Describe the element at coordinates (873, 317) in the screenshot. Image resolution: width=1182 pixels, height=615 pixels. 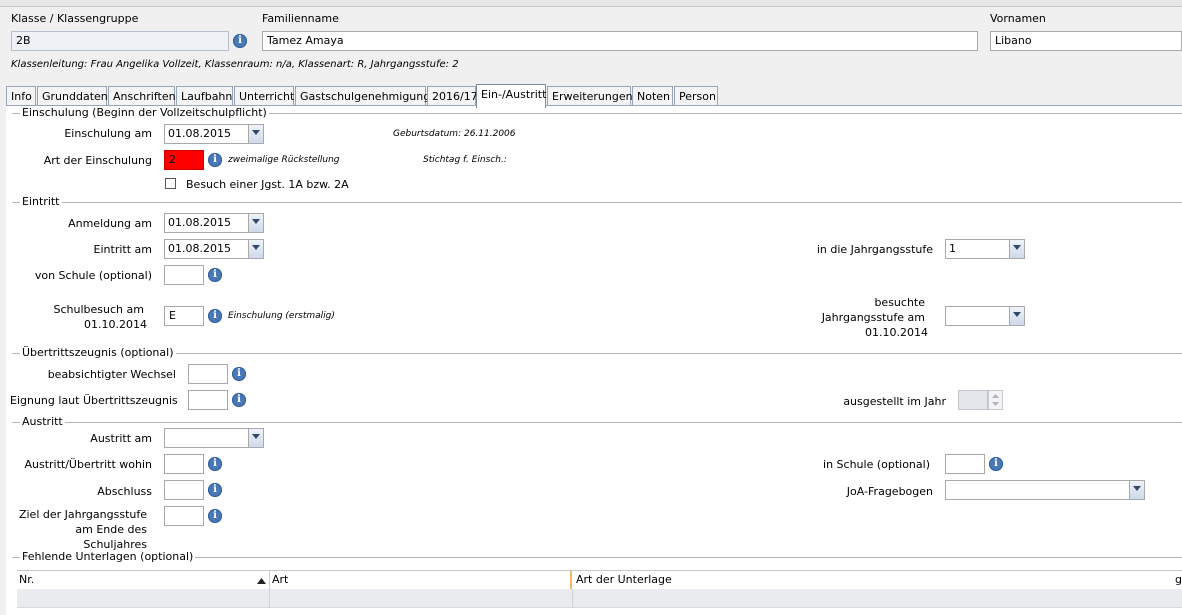
I see `besuchte-label-2: Jahrgangsstufe am` at that location.